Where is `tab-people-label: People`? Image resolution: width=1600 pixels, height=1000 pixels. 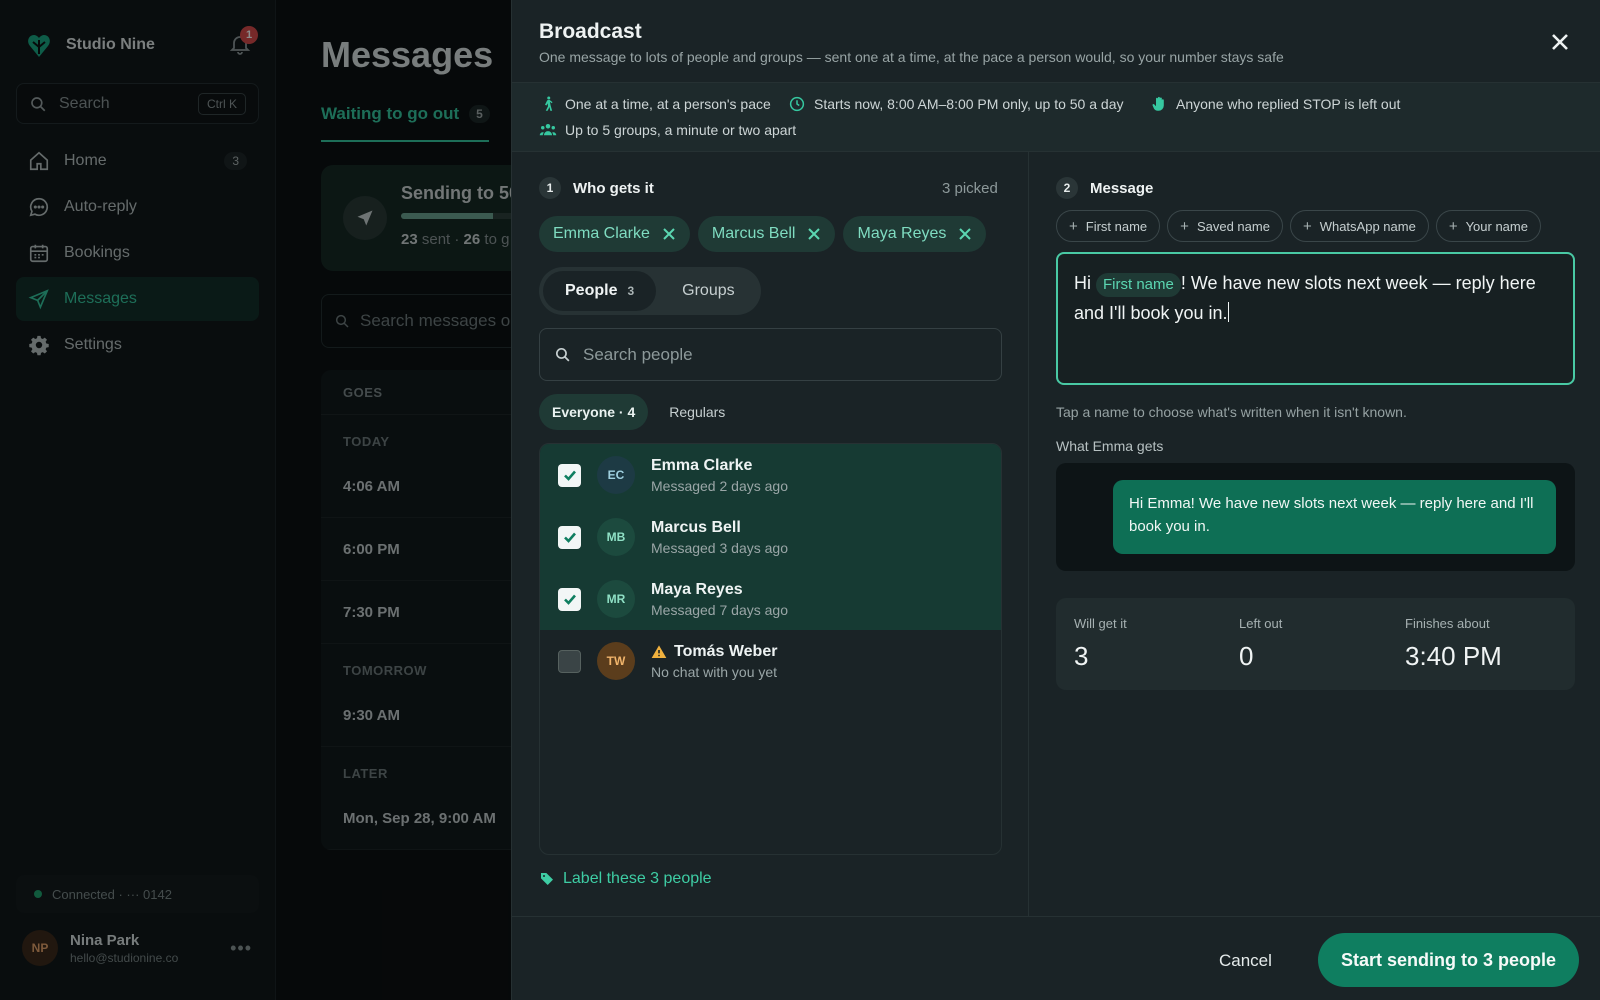 tab-people-label: People is located at coordinates (591, 290).